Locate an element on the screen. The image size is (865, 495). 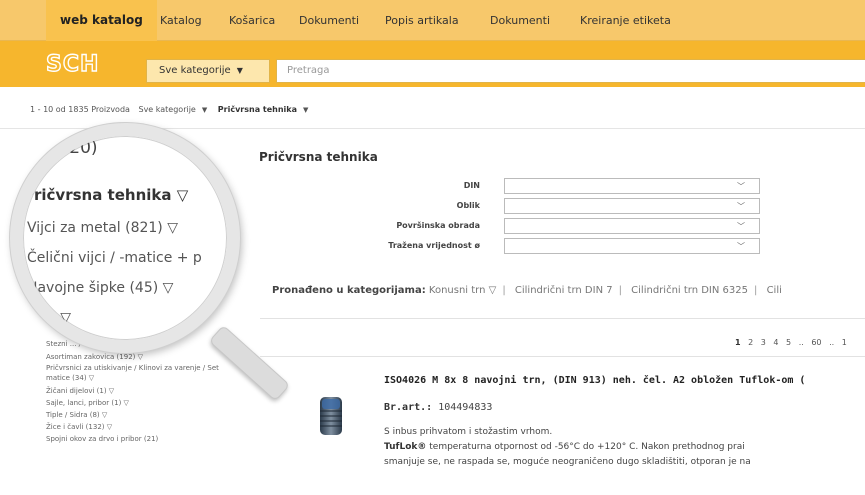
breadcrumb-current: Pričvrsna tehnika is located at coordinates (257, 109).